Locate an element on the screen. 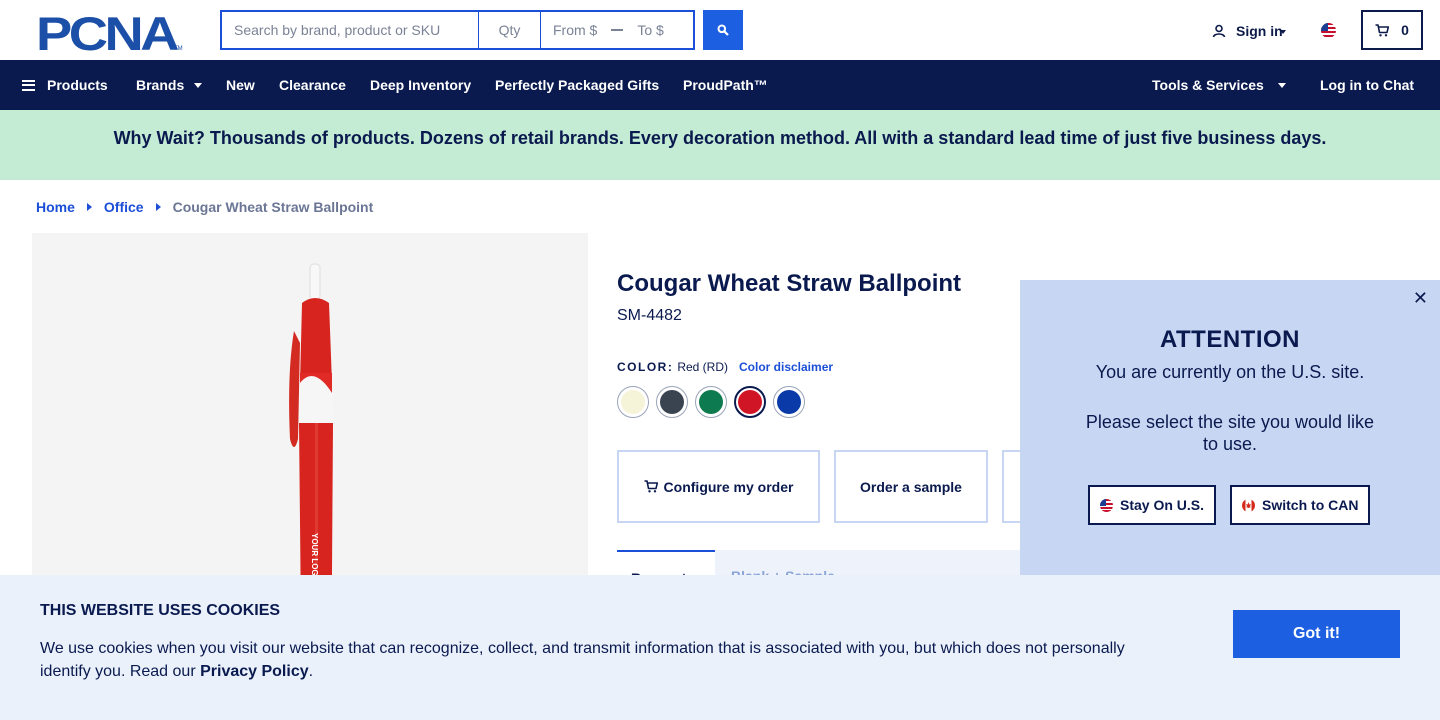 This screenshot has width=1440, height=720. modal-buttons: Stay On U.S. Switch to CAN is located at coordinates (1236, 505).